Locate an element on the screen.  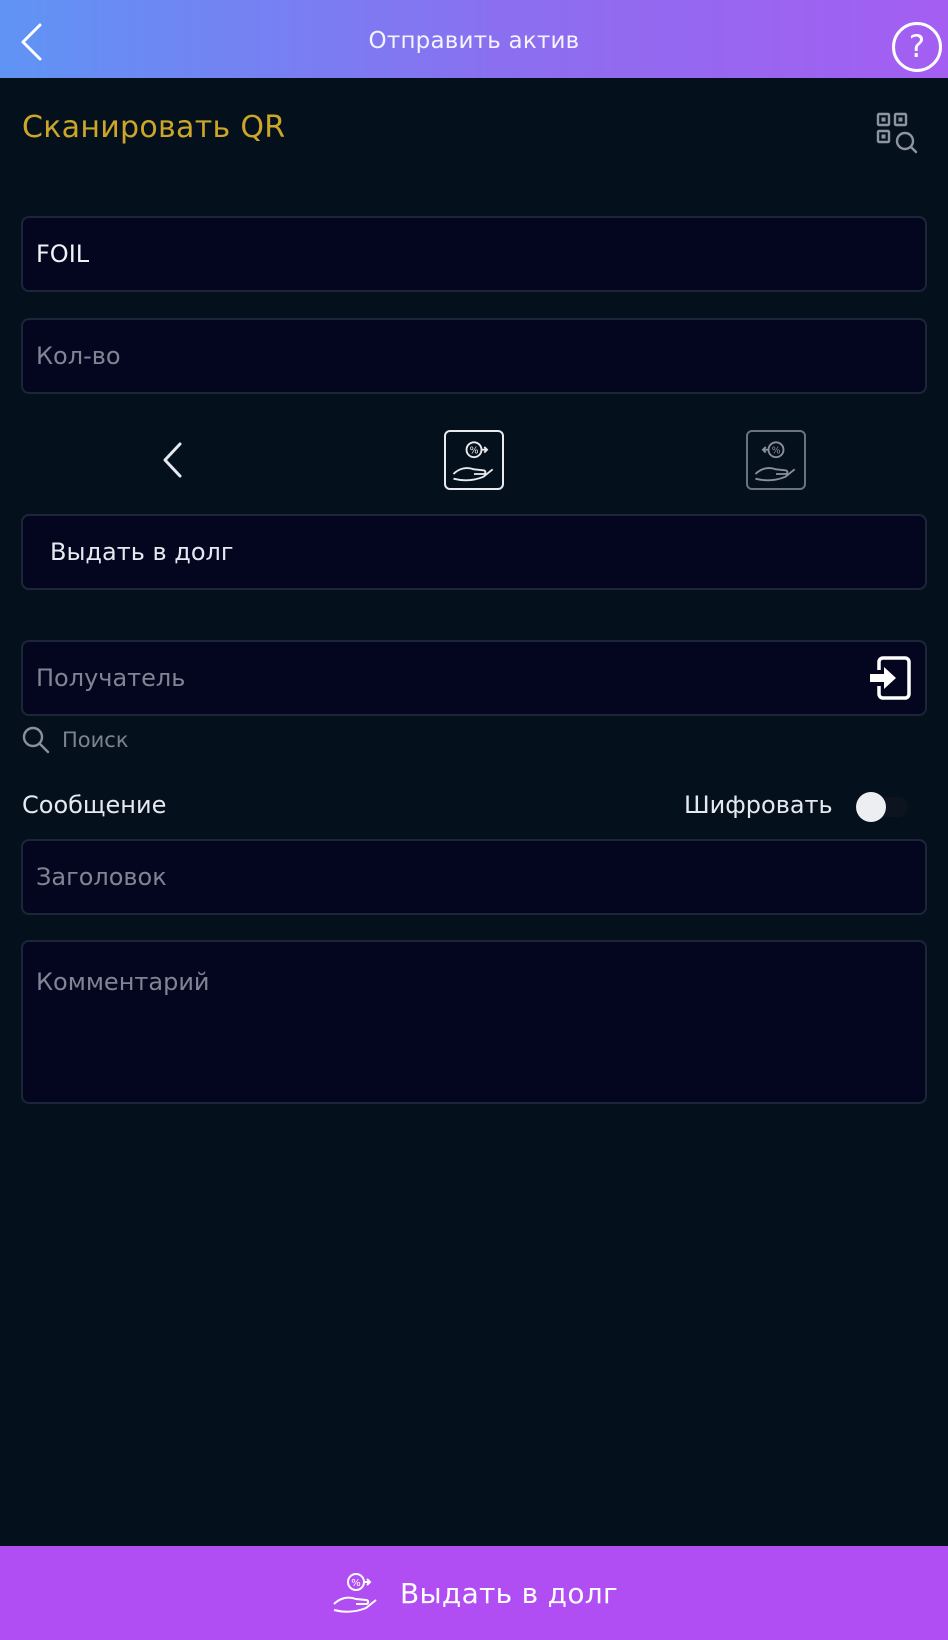
encrypt-label: Шифровать is located at coordinates (758, 805).